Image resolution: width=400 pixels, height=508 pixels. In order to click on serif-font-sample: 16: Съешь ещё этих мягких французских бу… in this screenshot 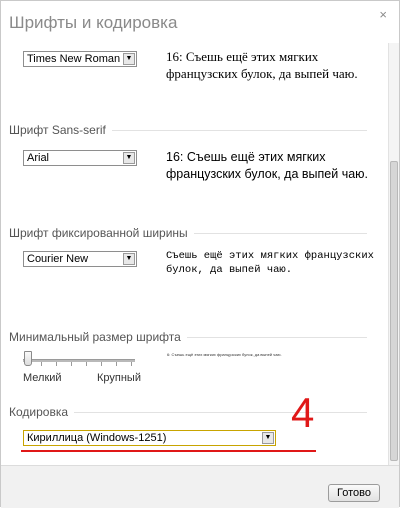, I will do `click(262, 65)`.